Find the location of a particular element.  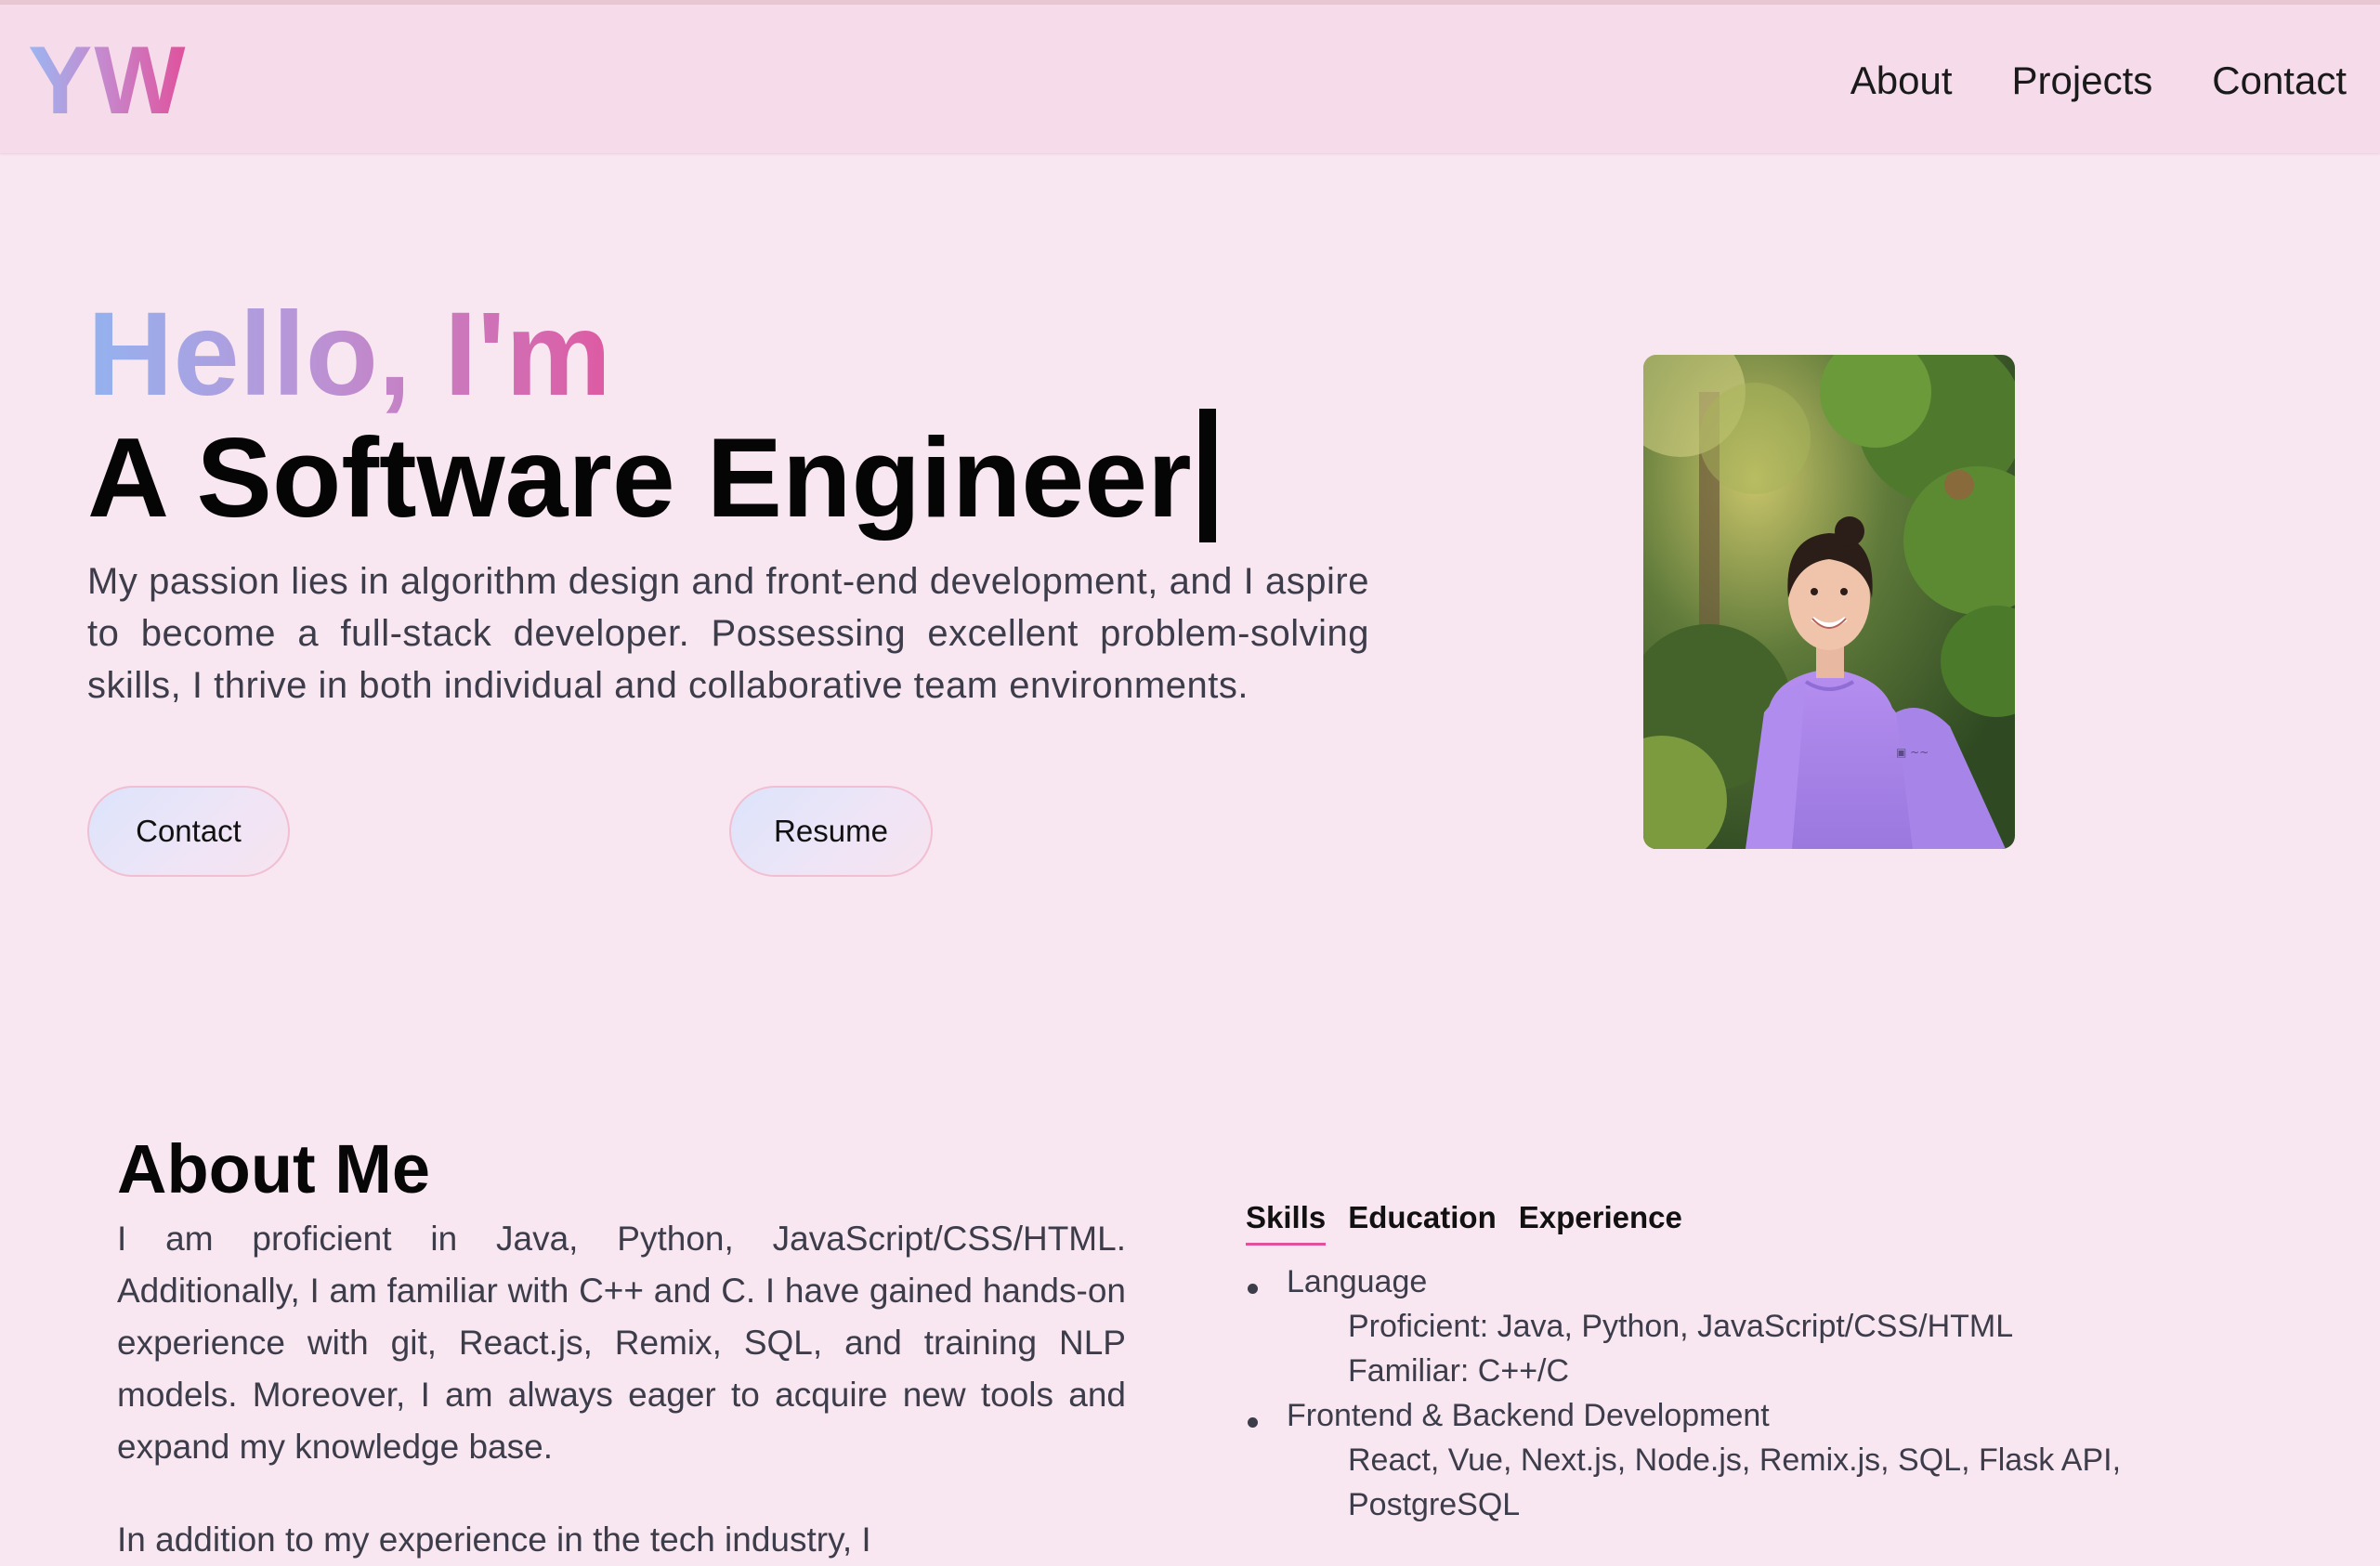

nav-links: About Projects Contact is located at coordinates (2098, 81).